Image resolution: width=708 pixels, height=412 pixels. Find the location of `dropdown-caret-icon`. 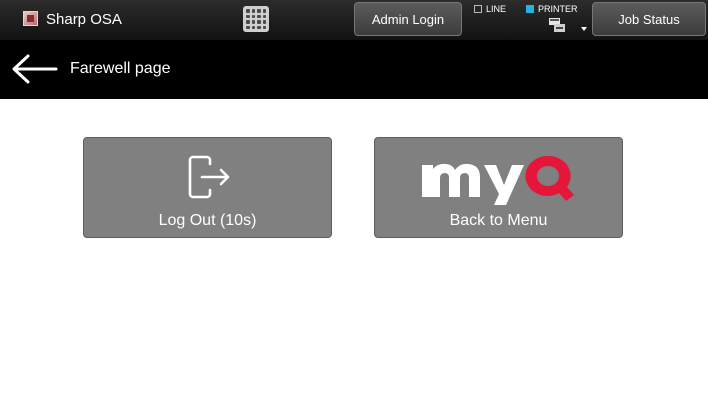

dropdown-caret-icon is located at coordinates (584, 29).